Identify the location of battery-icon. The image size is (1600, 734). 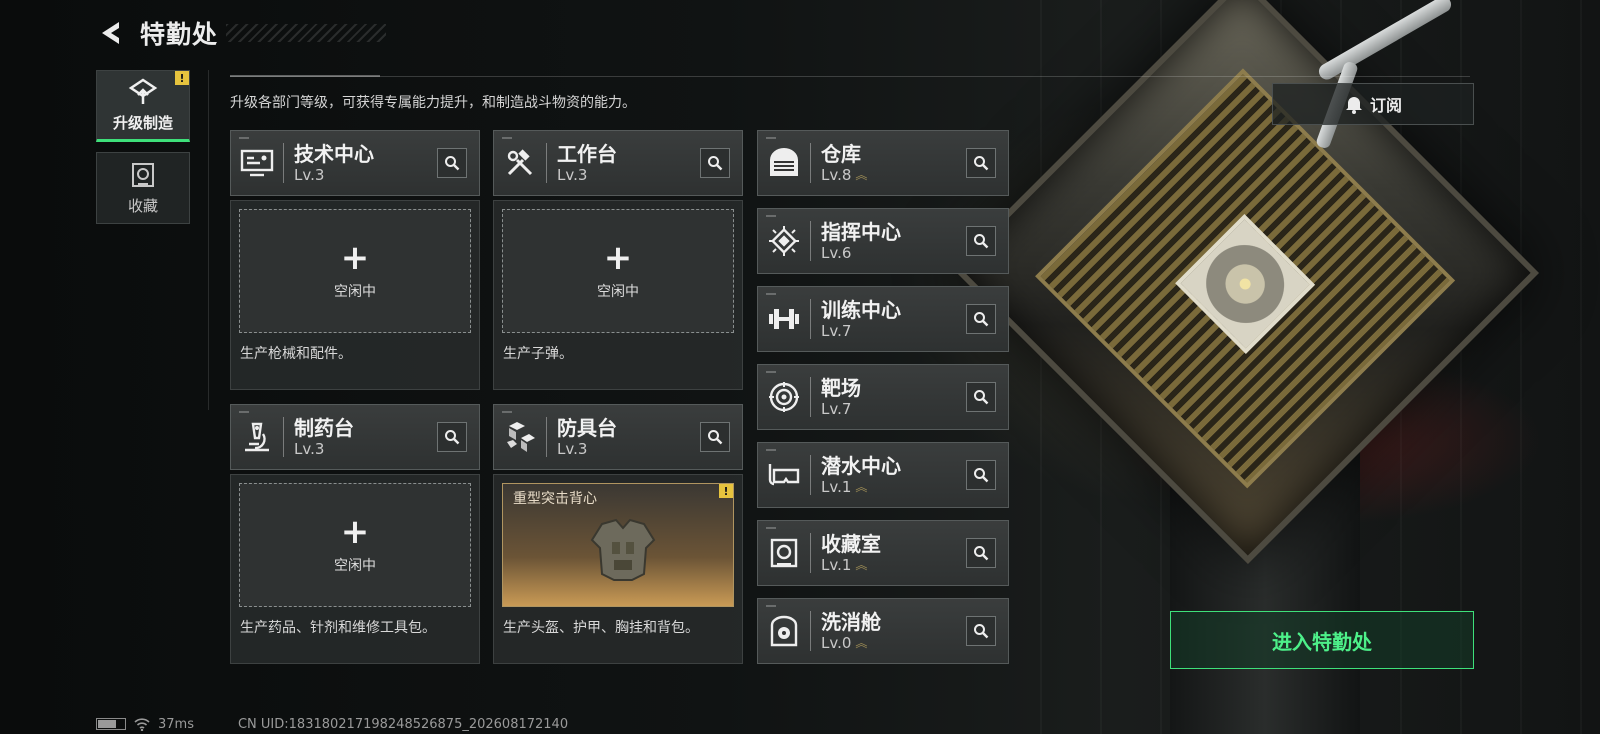
(111, 724).